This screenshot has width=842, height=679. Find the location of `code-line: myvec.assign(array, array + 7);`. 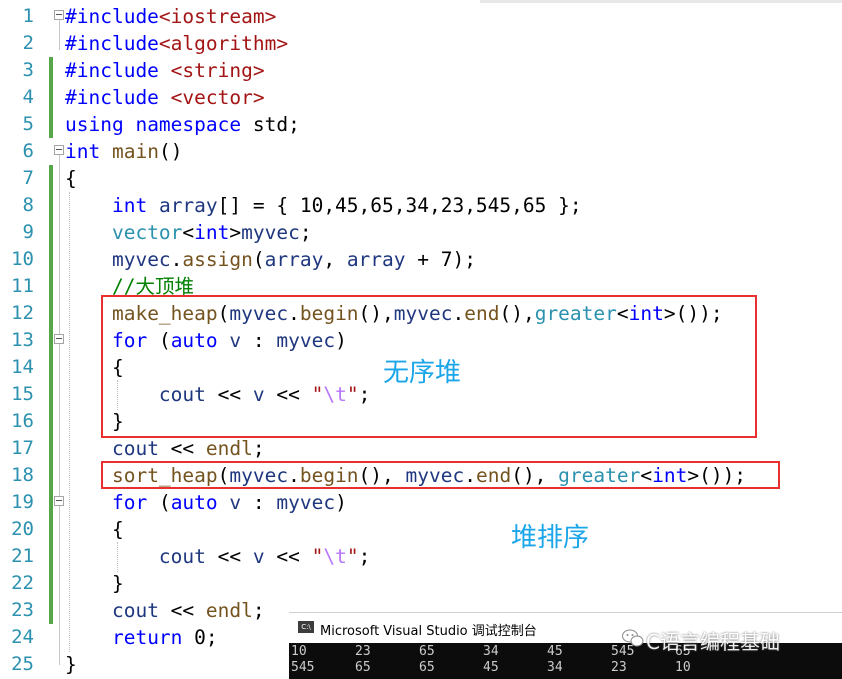

code-line: myvec.assign(array, array + 7); is located at coordinates (270, 259).